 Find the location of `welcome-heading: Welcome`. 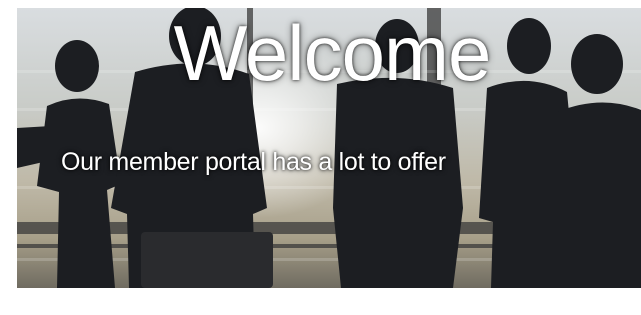

welcome-heading: Welcome is located at coordinates (332, 53).